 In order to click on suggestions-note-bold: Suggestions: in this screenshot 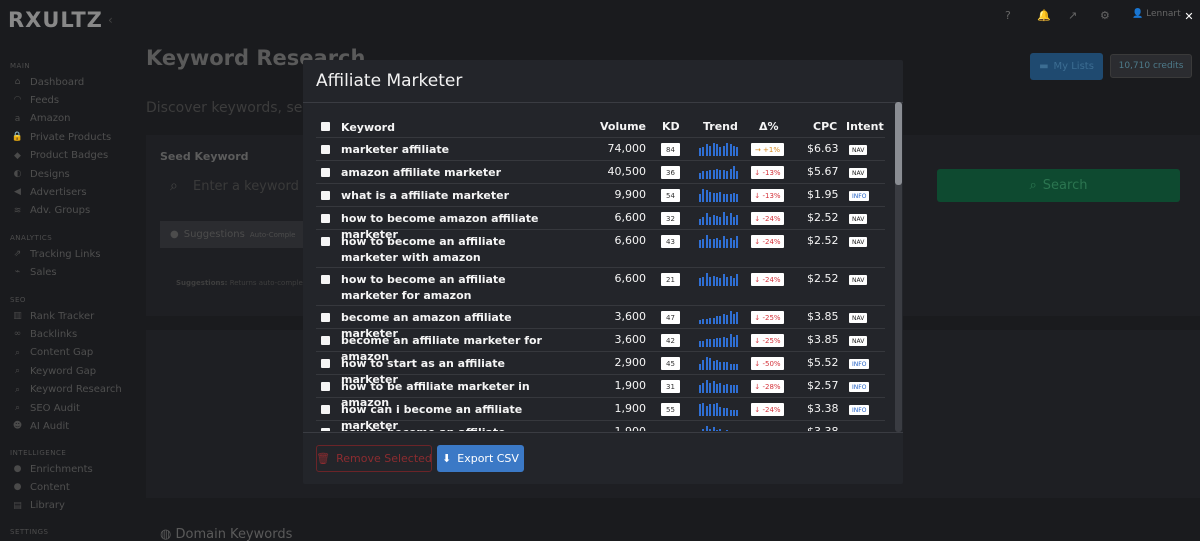, I will do `click(202, 283)`.